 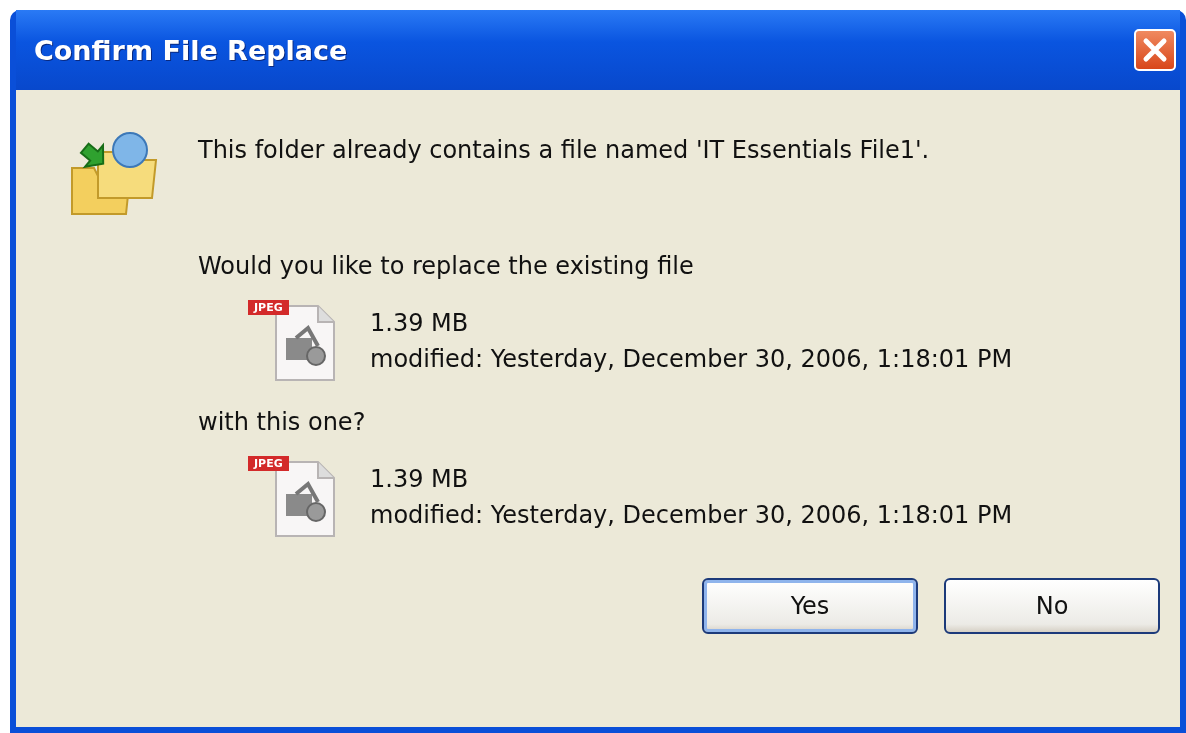 What do you see at coordinates (1155, 50) in the screenshot?
I see `close-button` at bounding box center [1155, 50].